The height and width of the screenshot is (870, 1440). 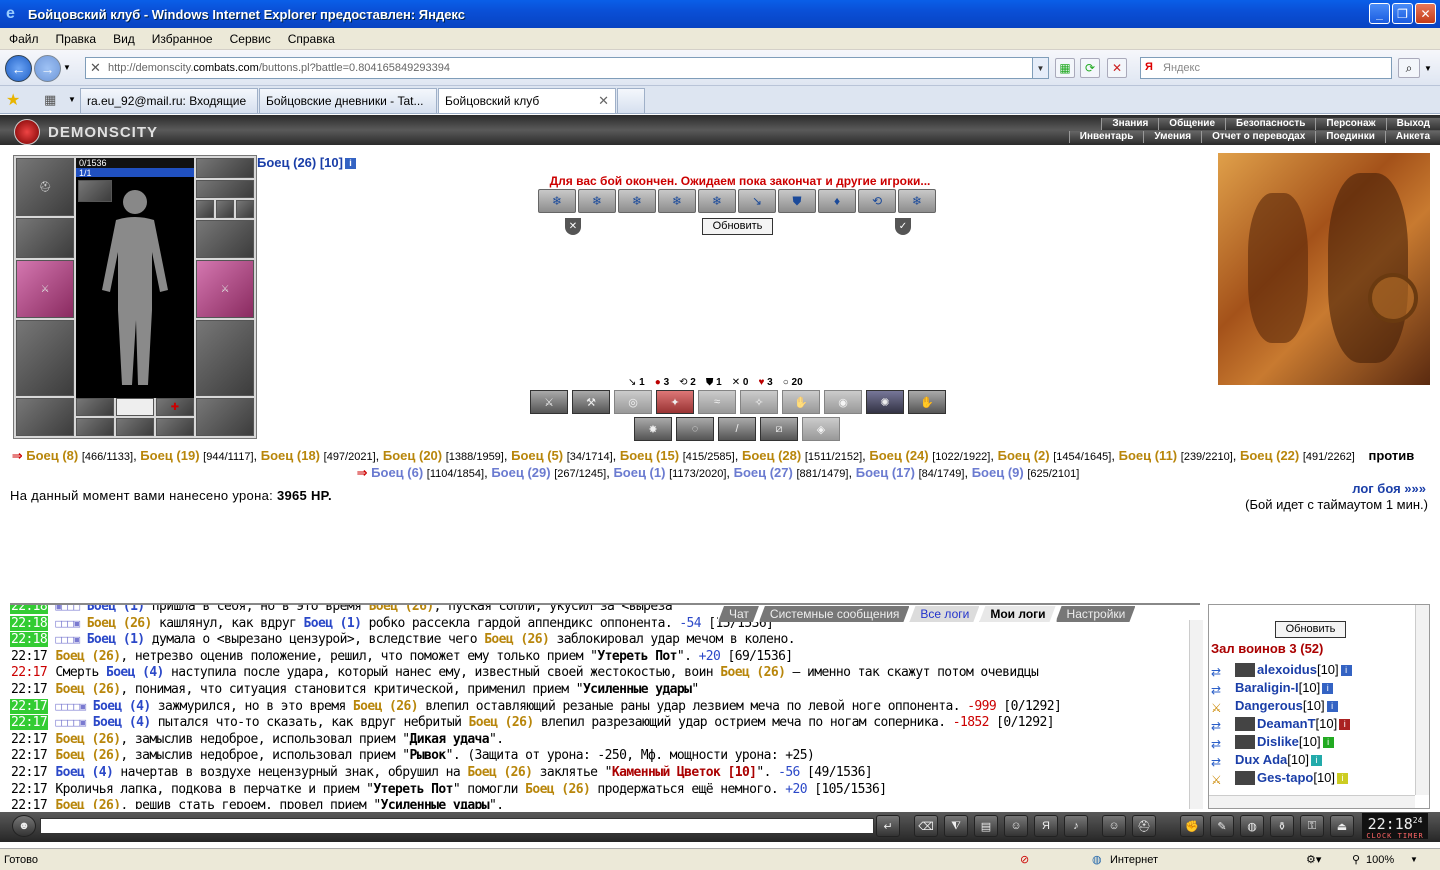 I want to click on chat-scrollbar, so click(x=1196, y=714).